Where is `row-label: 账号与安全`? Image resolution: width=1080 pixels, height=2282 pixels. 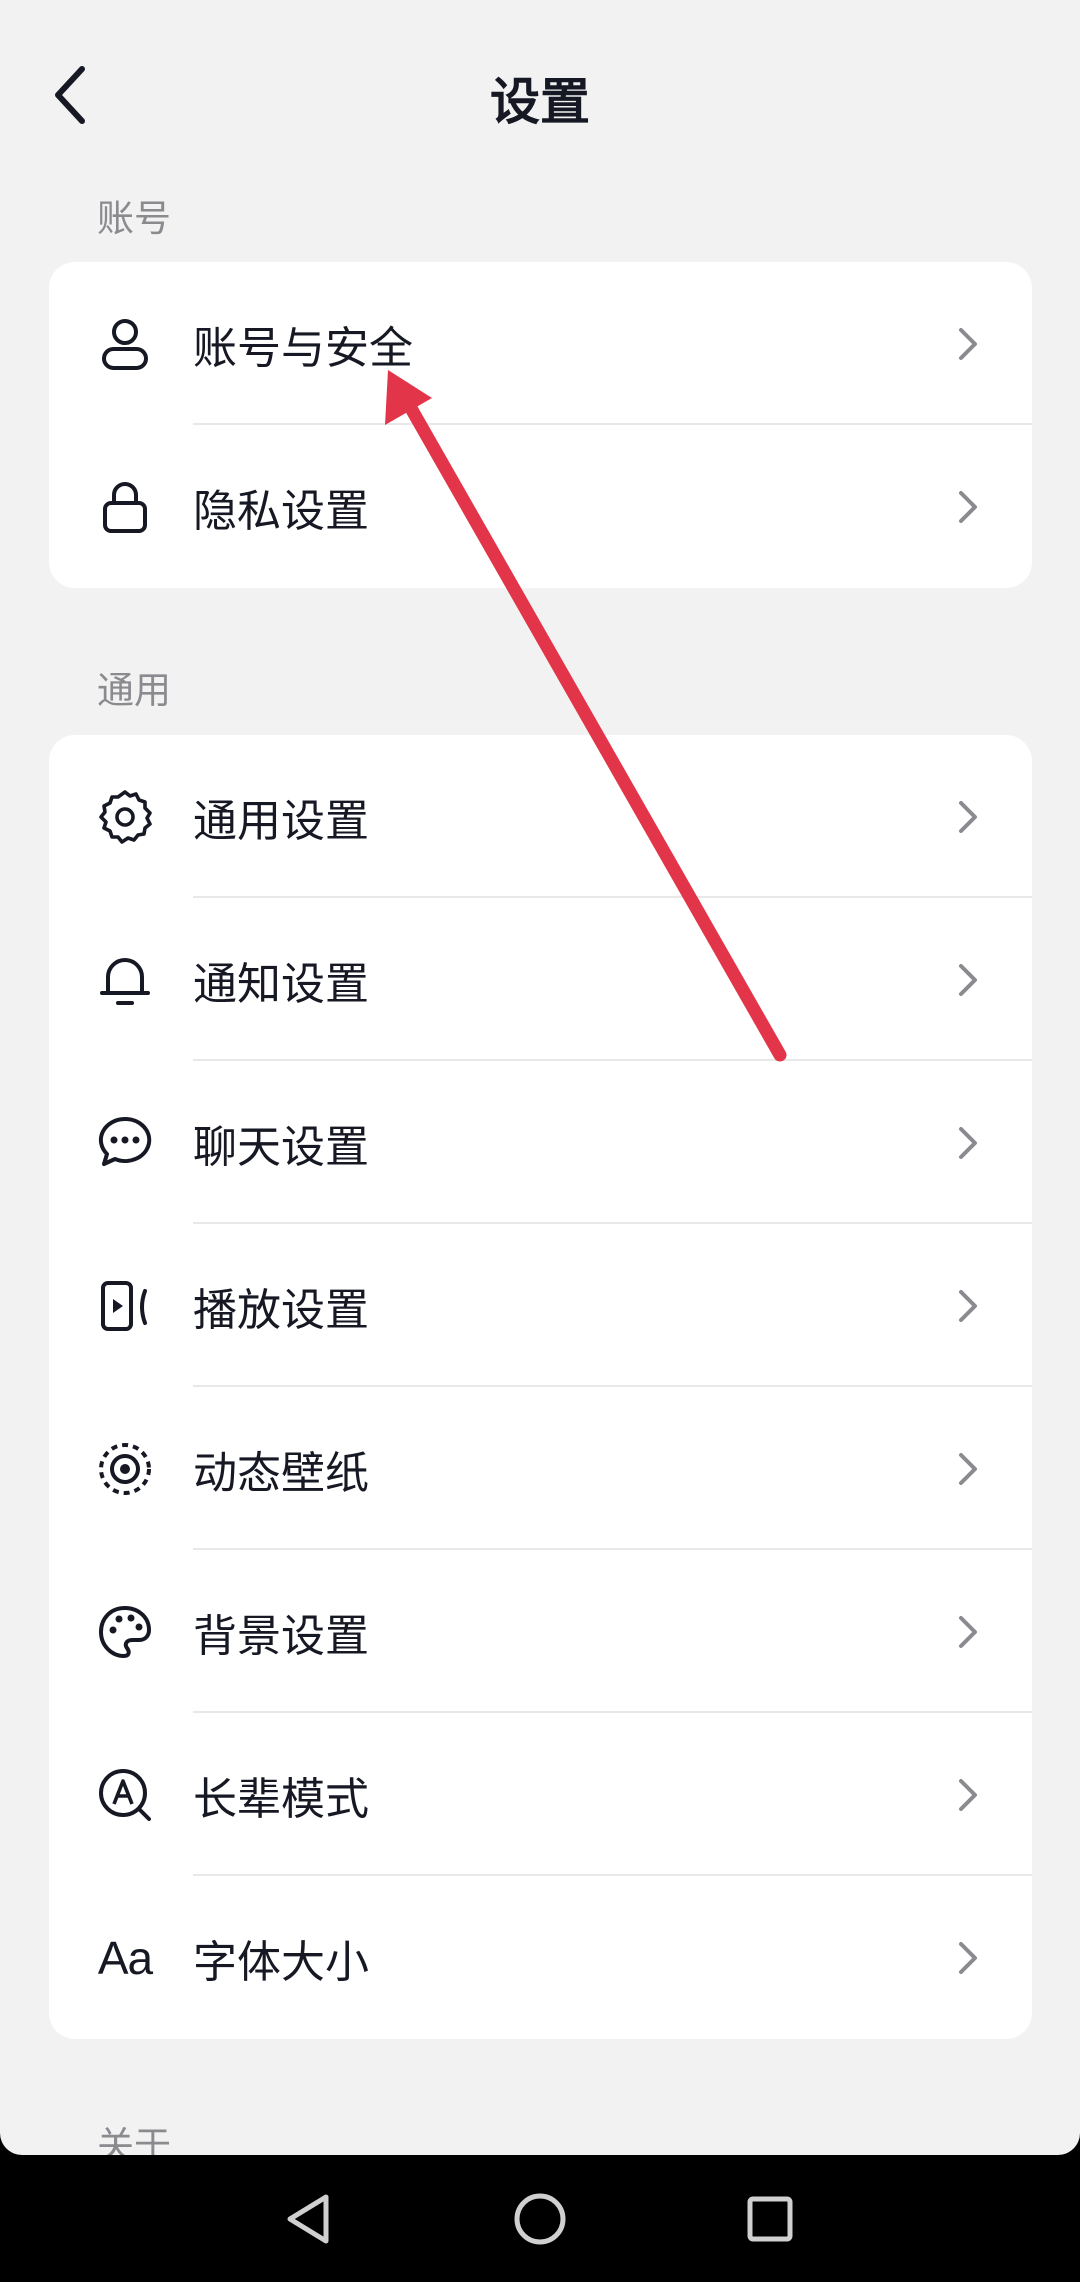 row-label: 账号与安全 is located at coordinates (303, 348).